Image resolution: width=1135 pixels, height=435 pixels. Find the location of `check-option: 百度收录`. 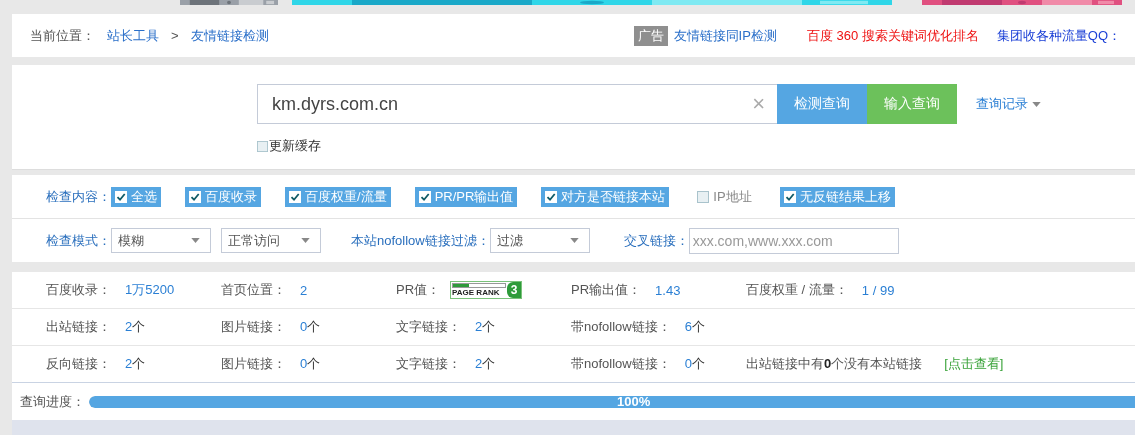

check-option: 百度收录 is located at coordinates (223, 196).